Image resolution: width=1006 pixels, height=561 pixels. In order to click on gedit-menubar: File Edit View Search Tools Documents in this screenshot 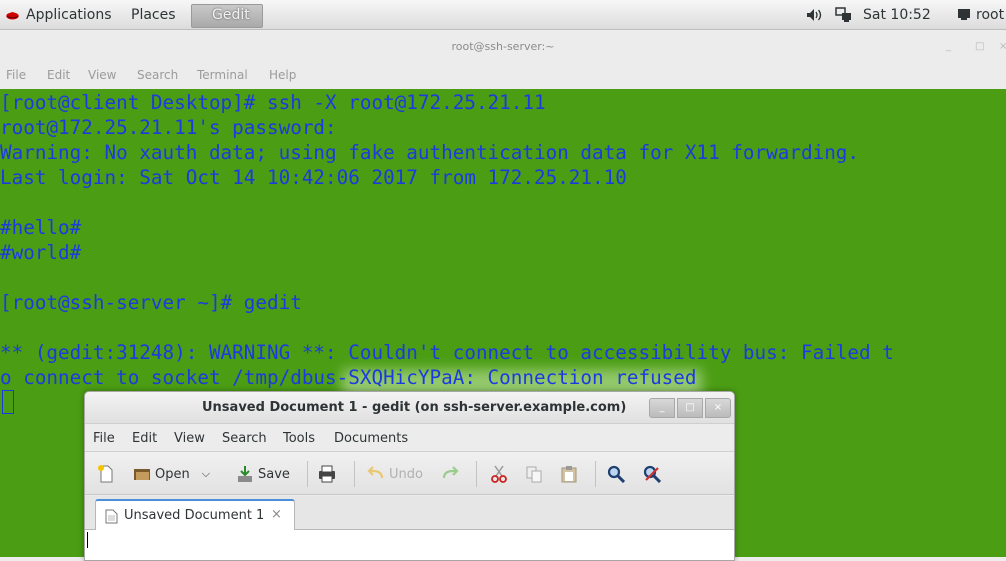, I will do `click(409, 438)`.